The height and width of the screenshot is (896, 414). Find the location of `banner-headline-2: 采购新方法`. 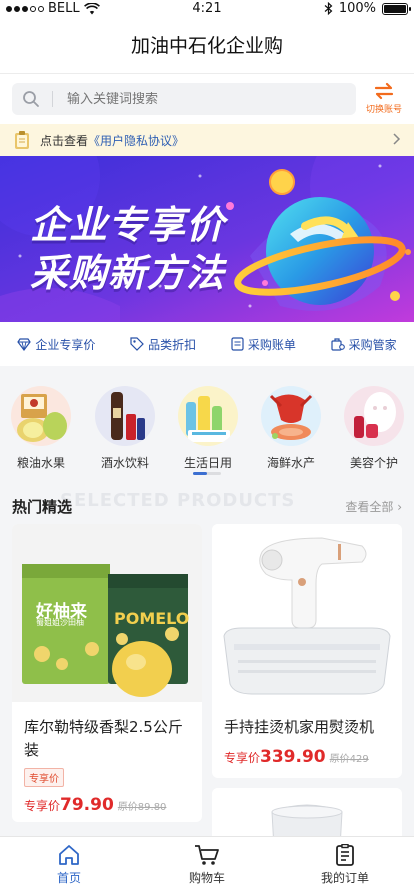

banner-headline-2: 采购新方法 is located at coordinates (128, 273).